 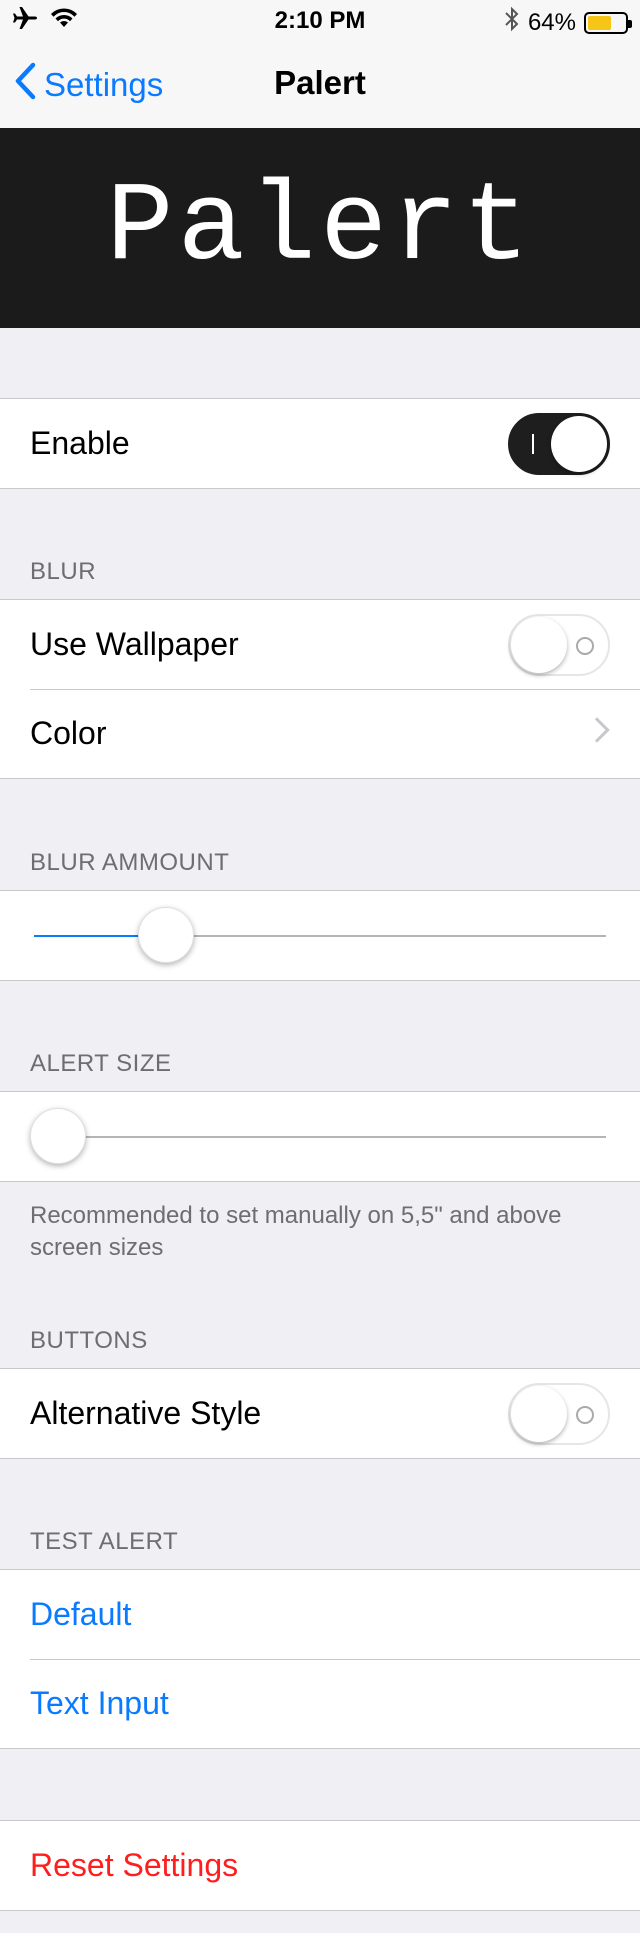 I want to click on alert-size-group, so click(x=320, y=1136).